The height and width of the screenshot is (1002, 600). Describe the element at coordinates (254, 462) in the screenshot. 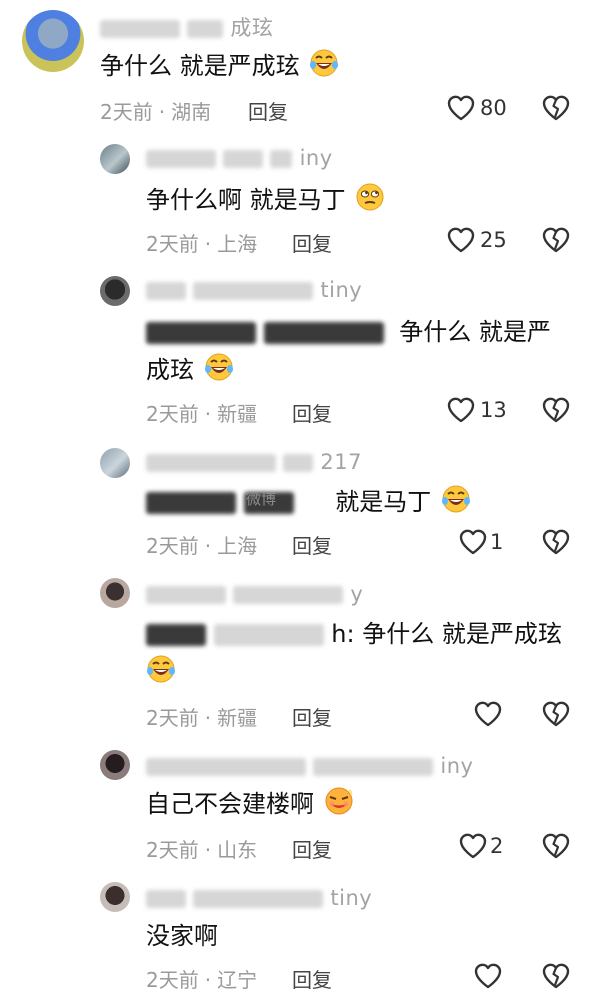

I see `comment-username: 217` at that location.